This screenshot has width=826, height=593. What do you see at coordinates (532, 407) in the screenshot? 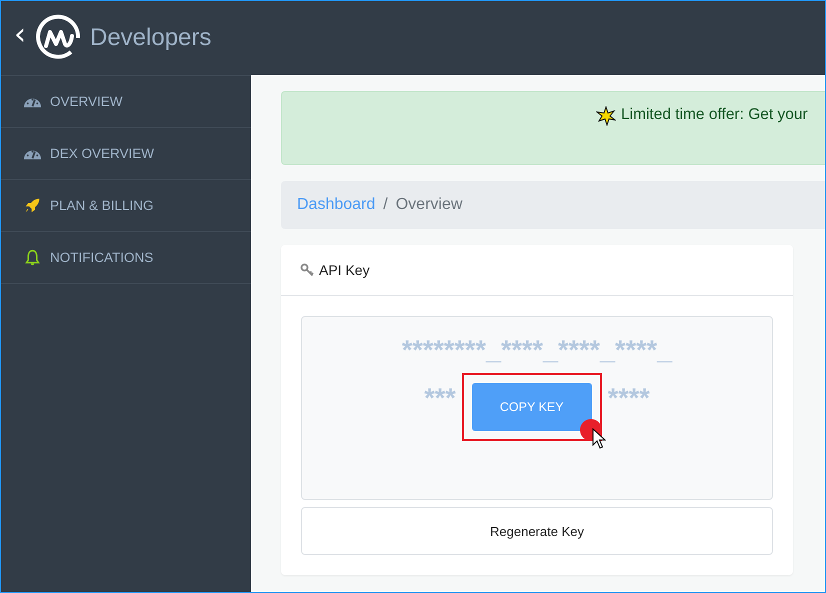
I see `copy-key-button: COPY KEY` at bounding box center [532, 407].